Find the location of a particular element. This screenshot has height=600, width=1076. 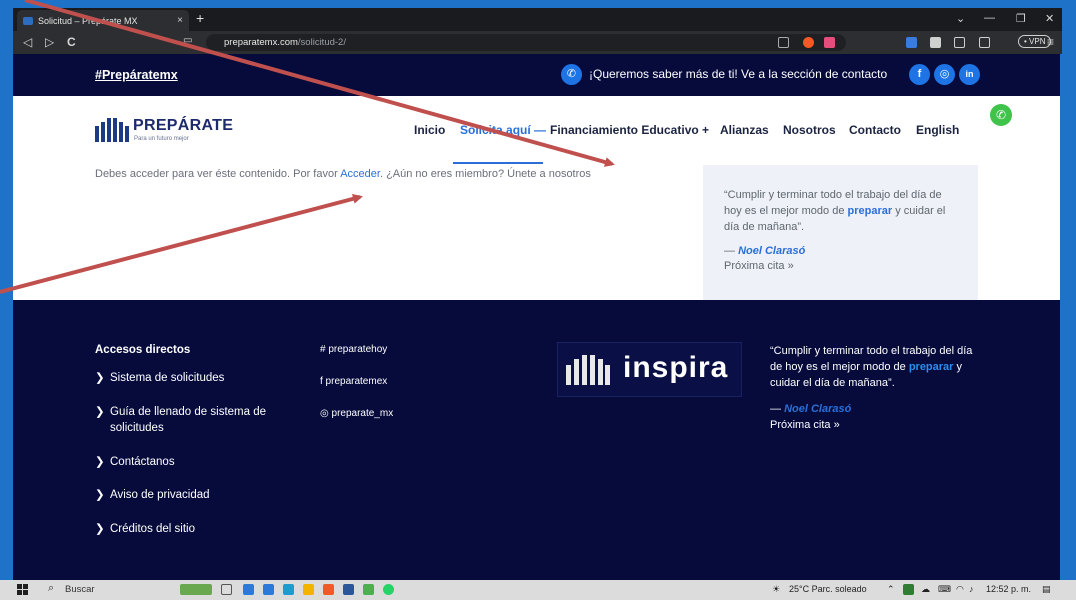

footer-hashtag: # preparatehoy is located at coordinates (353, 349).